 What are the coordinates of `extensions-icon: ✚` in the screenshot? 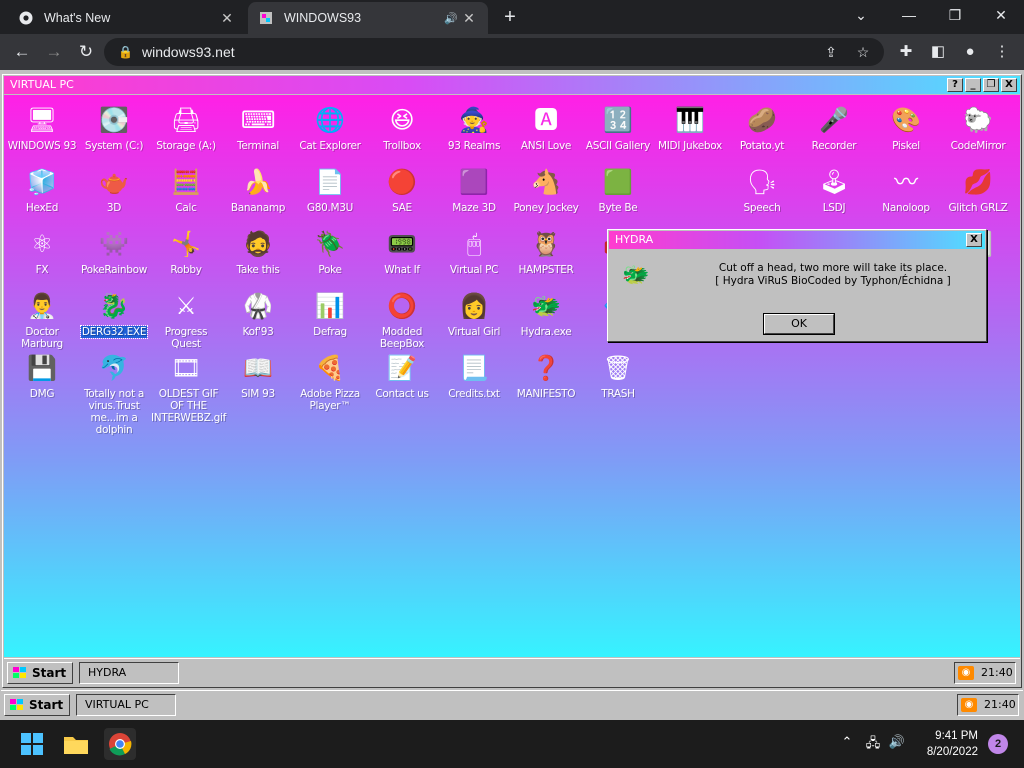 It's located at (906, 52).